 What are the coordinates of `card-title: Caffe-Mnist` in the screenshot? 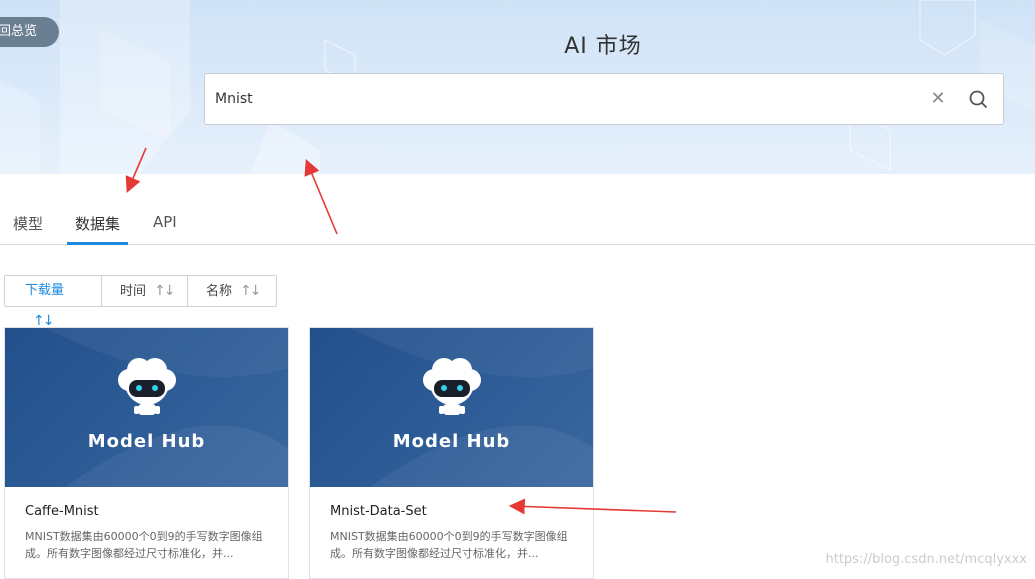 It's located at (62, 511).